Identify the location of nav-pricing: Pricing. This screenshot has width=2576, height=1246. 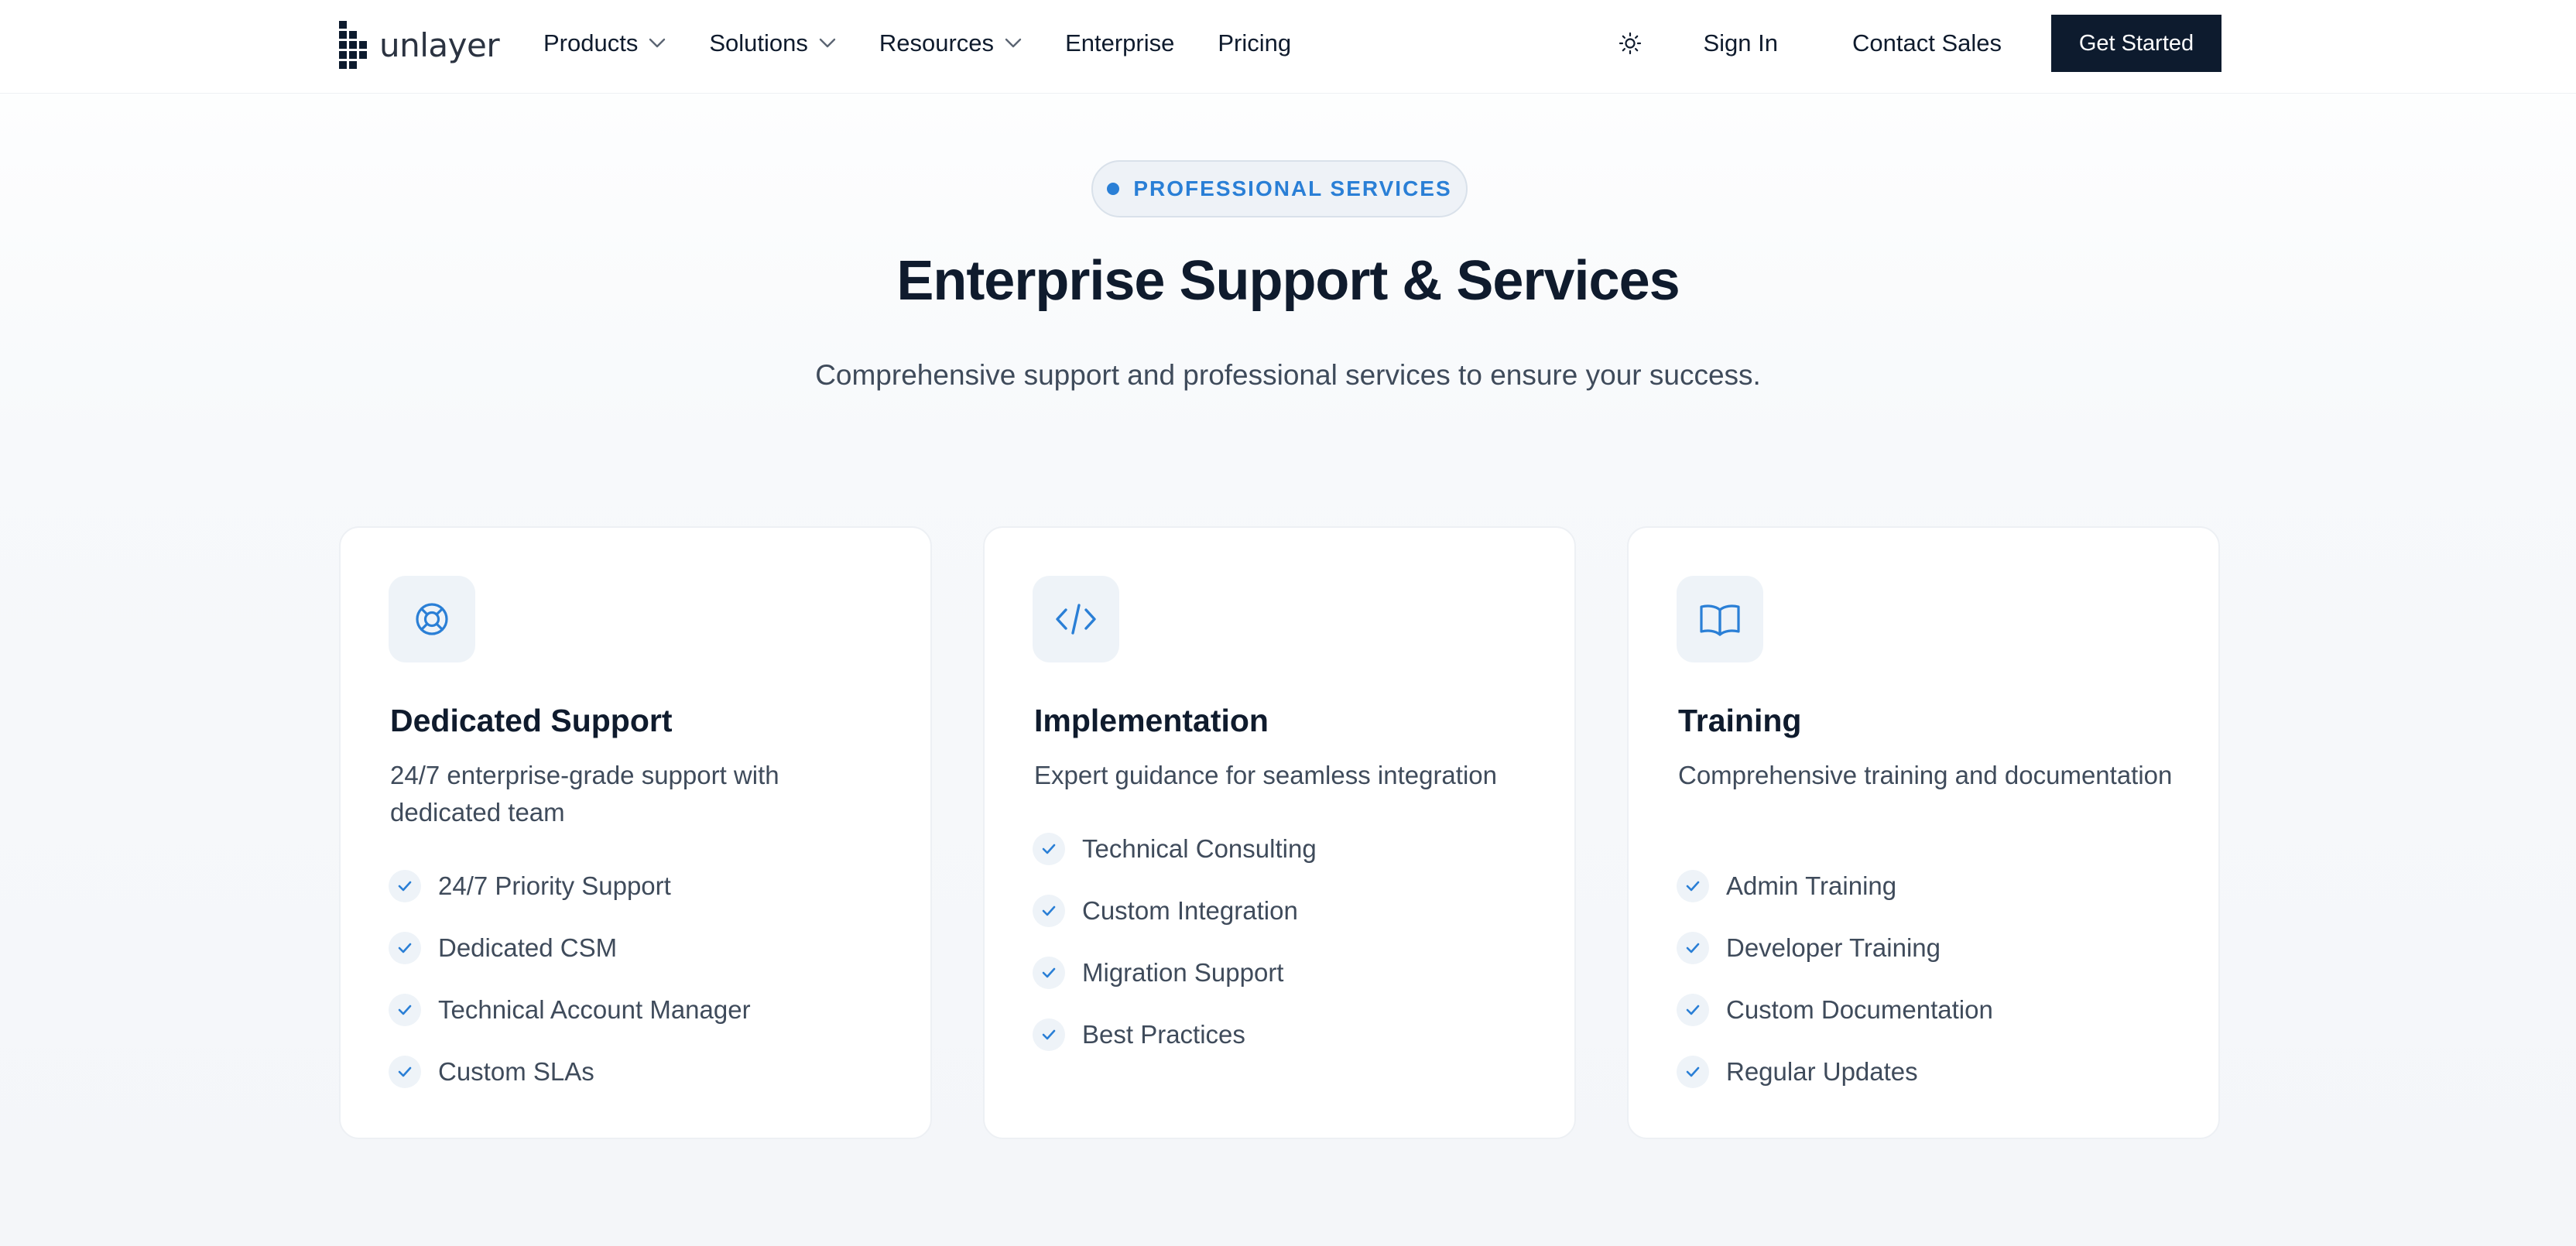
(1254, 43).